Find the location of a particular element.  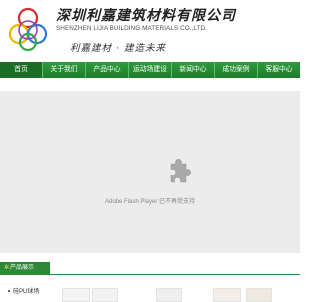

star-icon: ✲ is located at coordinates (7, 268).